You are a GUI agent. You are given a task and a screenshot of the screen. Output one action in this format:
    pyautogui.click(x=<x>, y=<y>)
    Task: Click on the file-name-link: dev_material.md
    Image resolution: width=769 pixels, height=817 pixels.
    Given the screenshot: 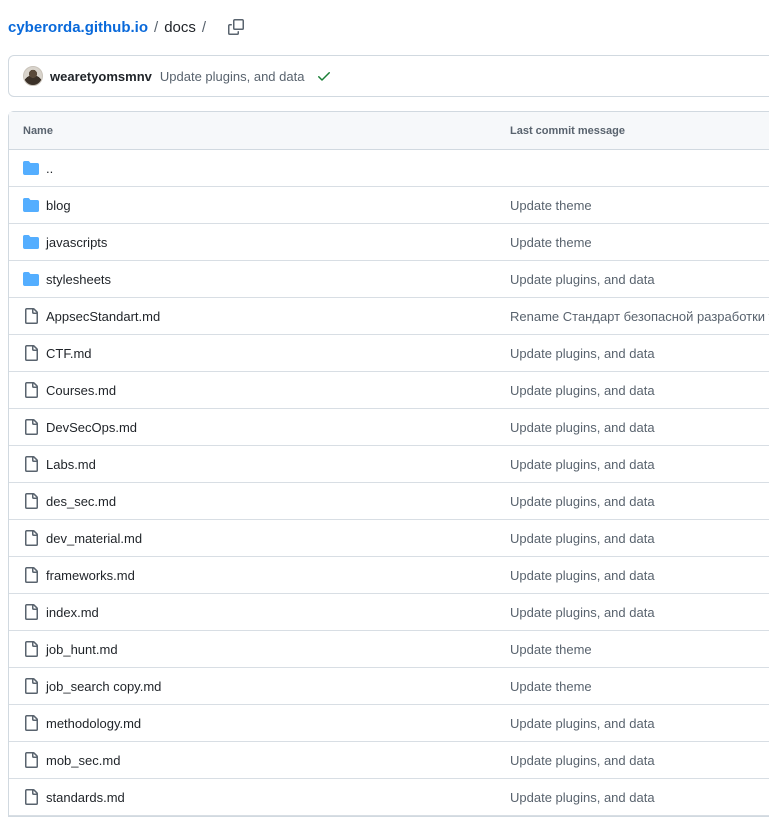 What is the action you would take?
    pyautogui.click(x=94, y=538)
    